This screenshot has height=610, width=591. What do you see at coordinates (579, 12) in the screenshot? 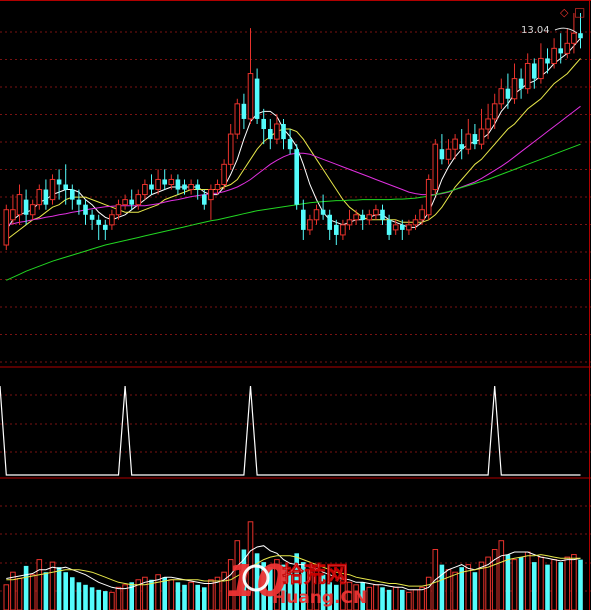
I see `restore-icon: □` at bounding box center [579, 12].